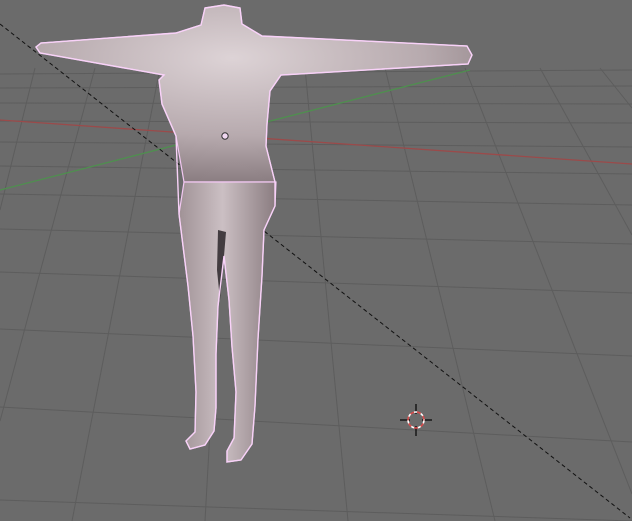  What do you see at coordinates (225, 136) in the screenshot?
I see `object-origin-icon` at bounding box center [225, 136].